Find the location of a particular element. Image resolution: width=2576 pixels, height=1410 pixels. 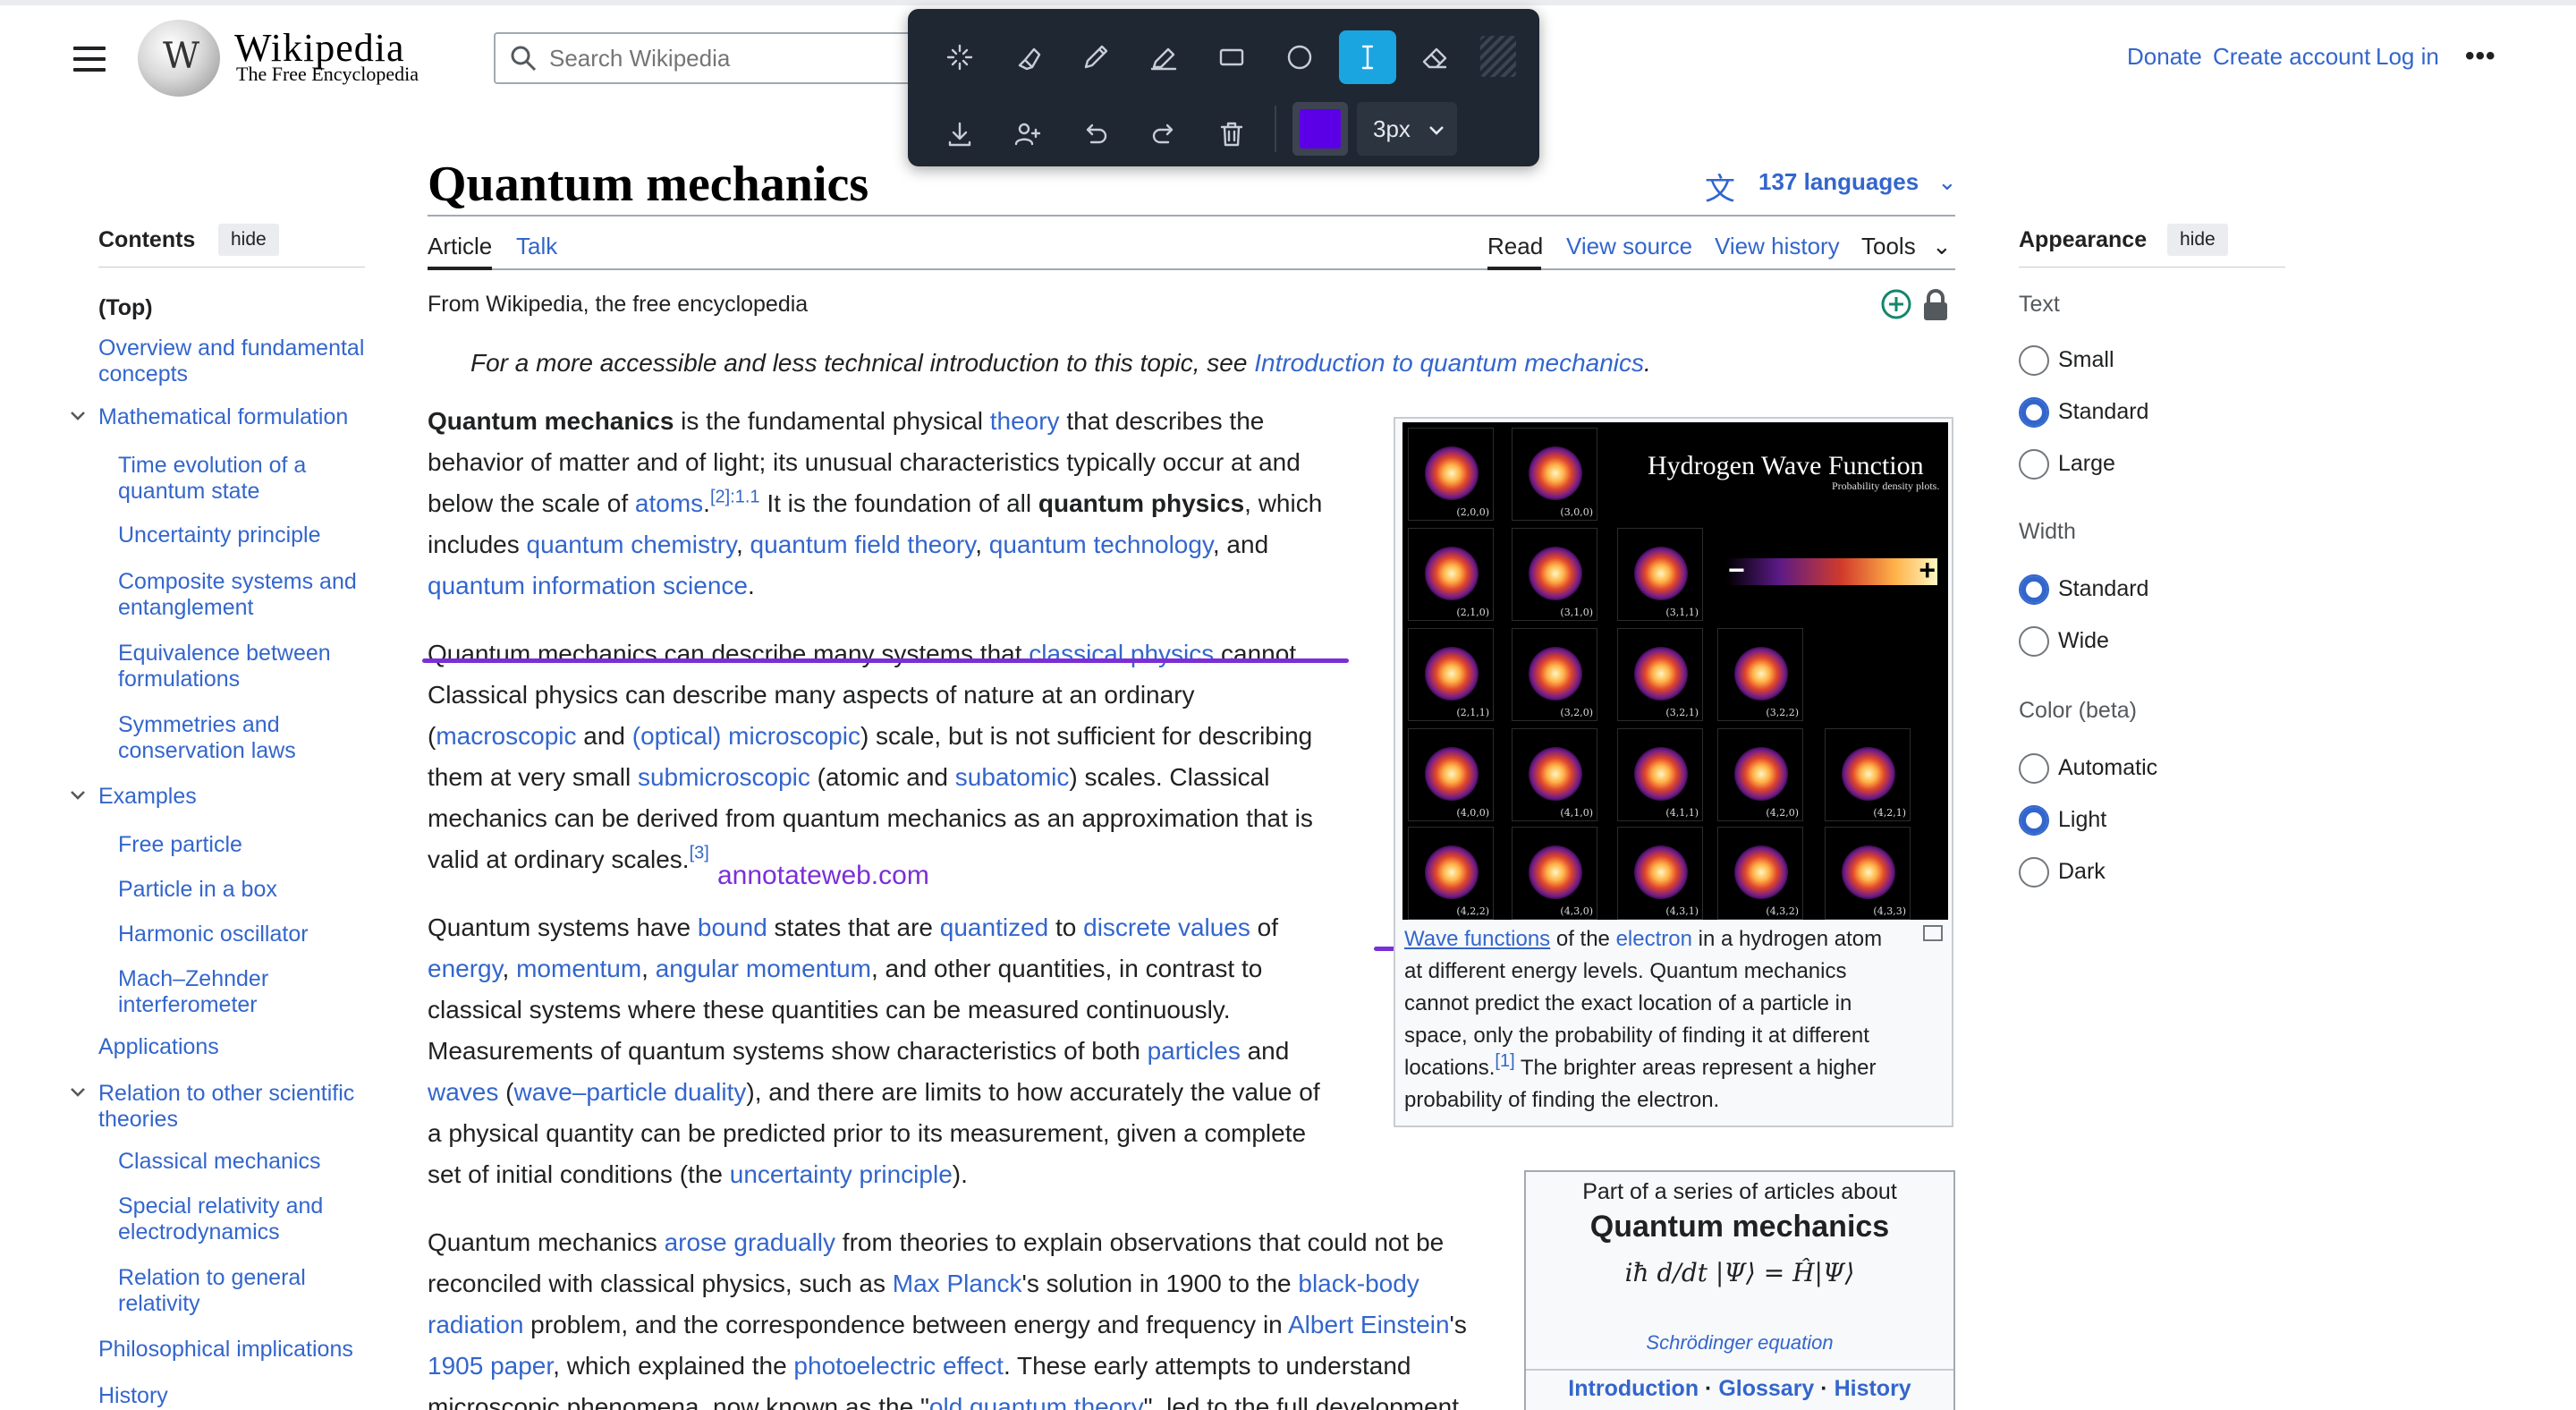

donate-link: Donate is located at coordinates (2164, 57).